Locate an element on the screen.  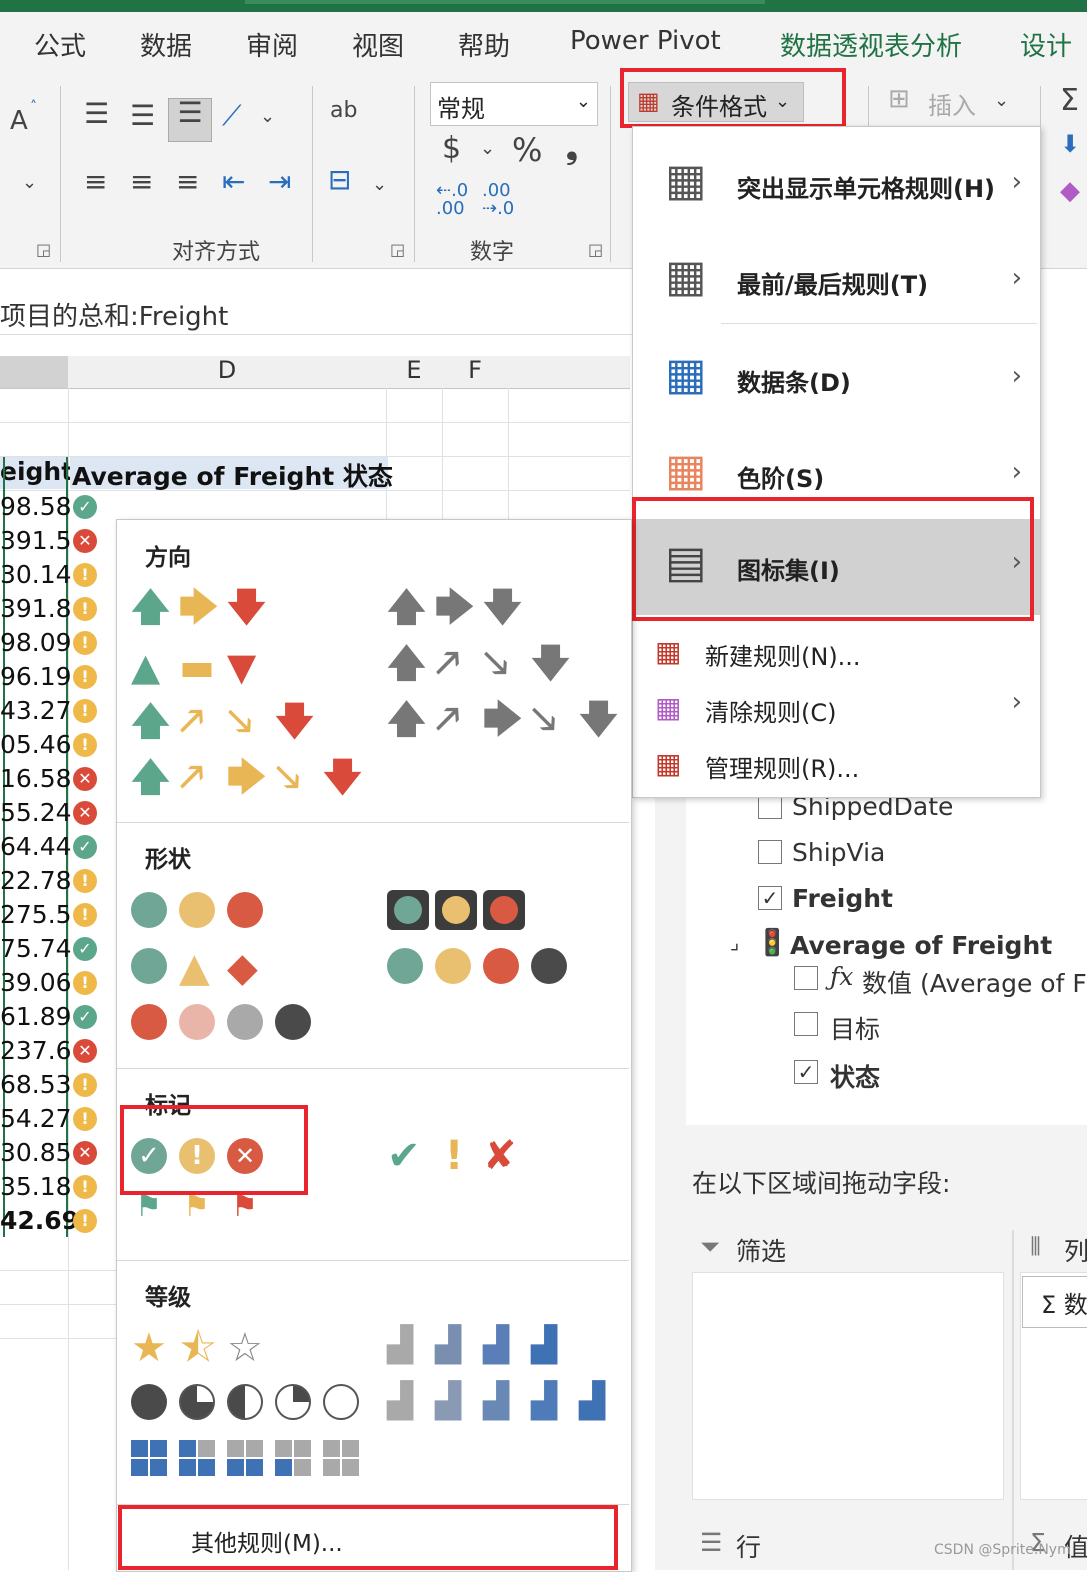
tab-power-pivot: Power Pivot is located at coordinates (645, 41).